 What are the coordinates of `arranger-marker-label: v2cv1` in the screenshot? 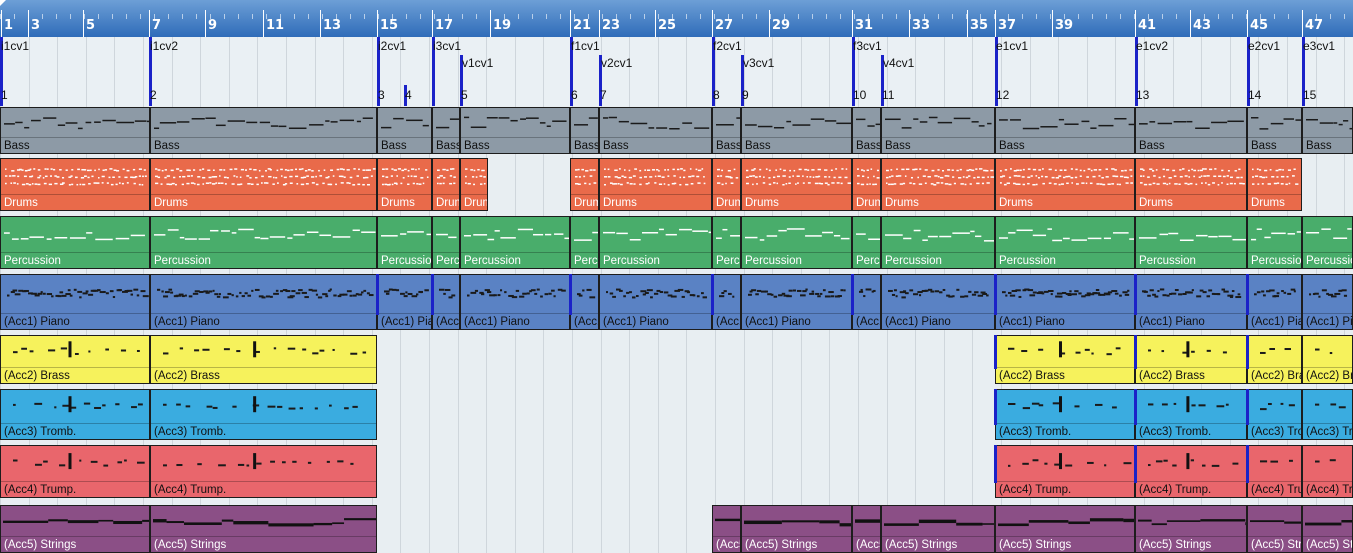 It's located at (616, 63).